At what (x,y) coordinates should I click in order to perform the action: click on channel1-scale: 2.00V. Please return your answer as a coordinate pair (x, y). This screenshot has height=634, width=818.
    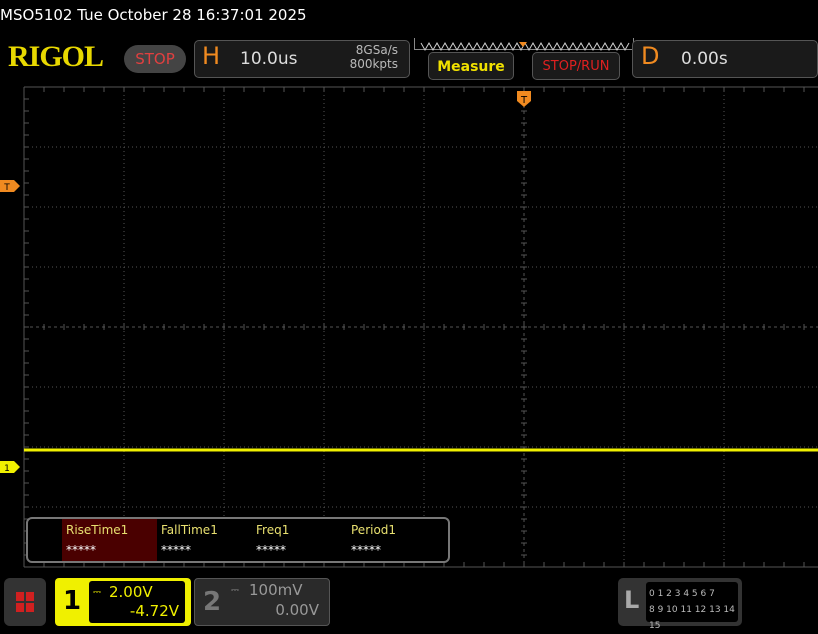
    Looking at the image, I should click on (131, 592).